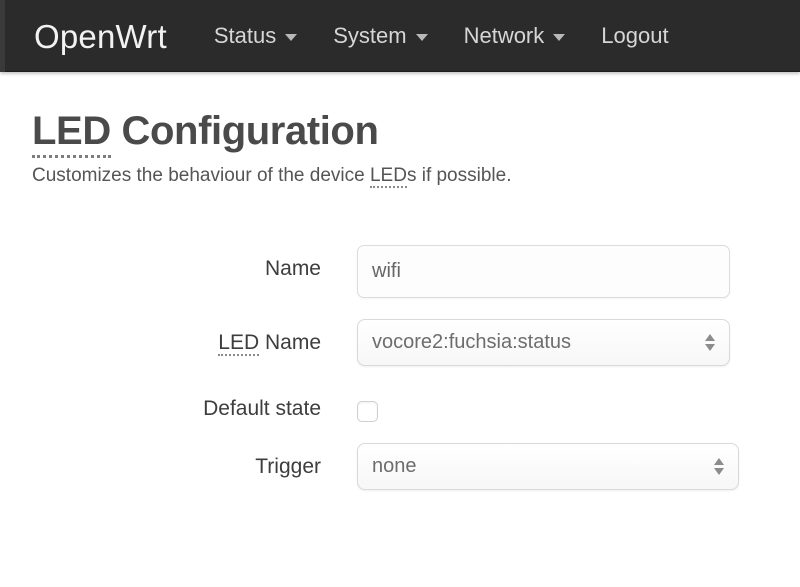  I want to click on page-description-after: s if possible., so click(459, 175).